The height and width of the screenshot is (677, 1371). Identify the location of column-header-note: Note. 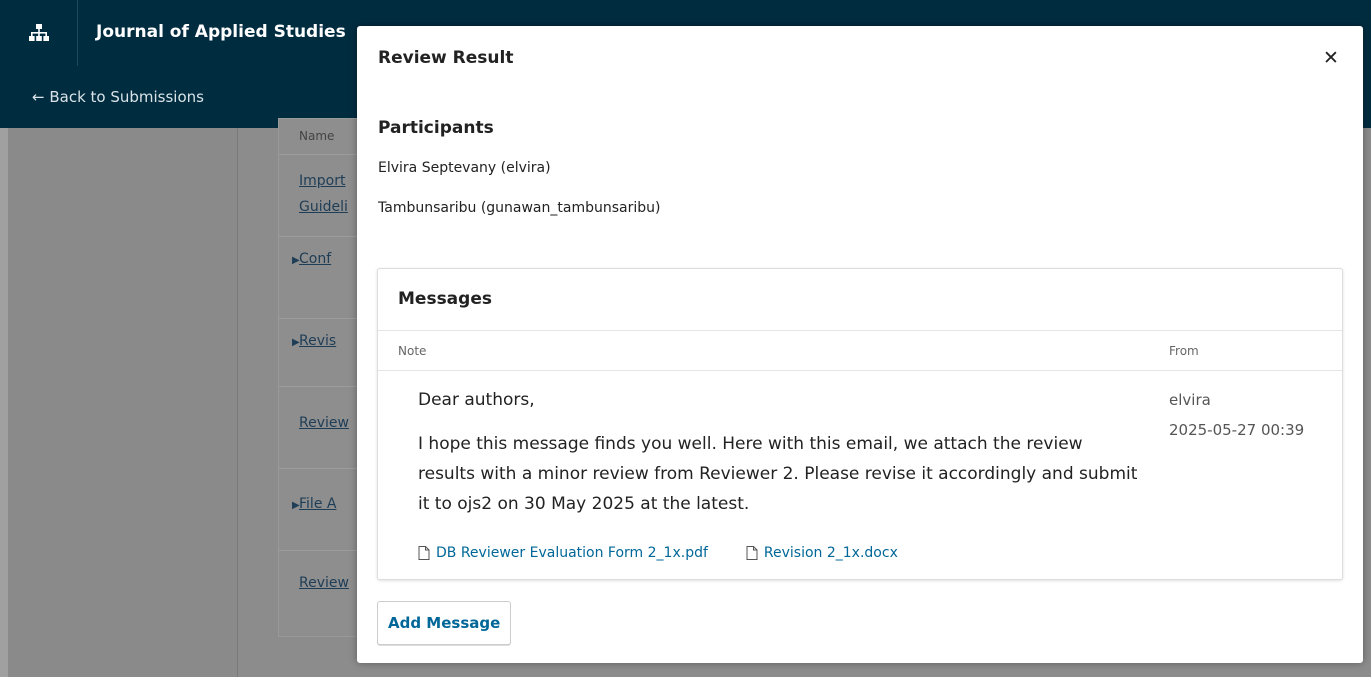
(412, 351).